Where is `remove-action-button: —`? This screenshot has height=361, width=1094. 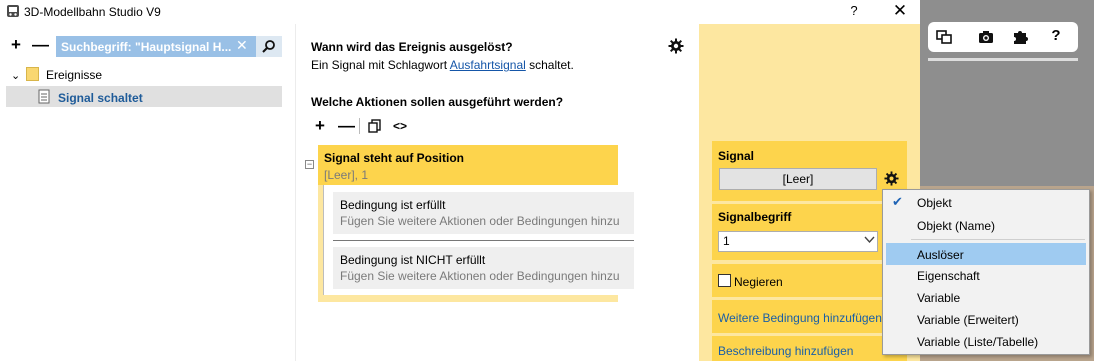
remove-action-button: — is located at coordinates (346, 126).